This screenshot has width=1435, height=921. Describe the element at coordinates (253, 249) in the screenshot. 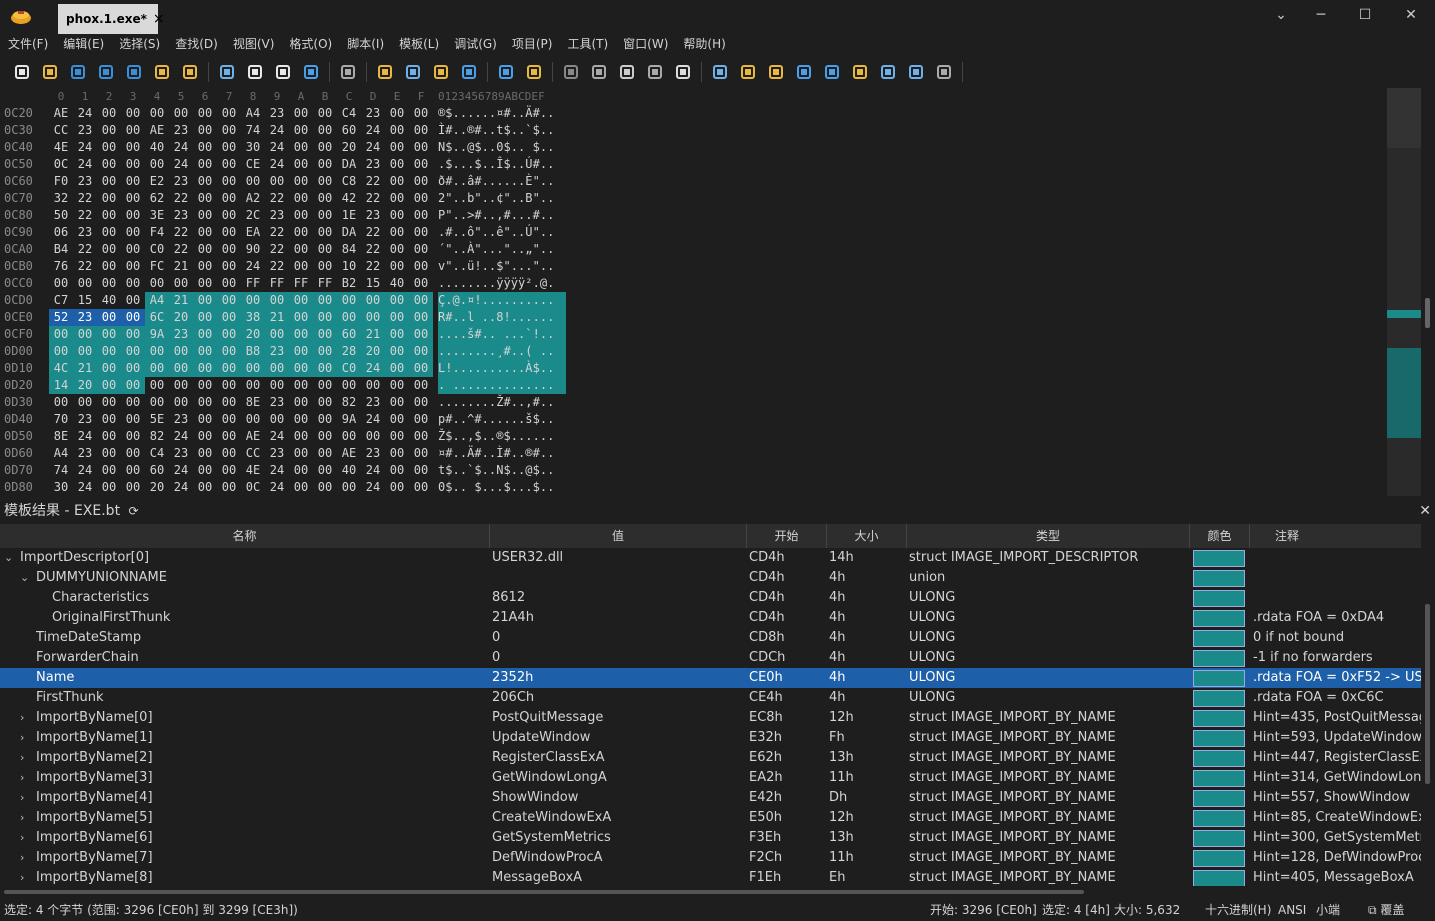

I see `hex-byte: 90` at that location.